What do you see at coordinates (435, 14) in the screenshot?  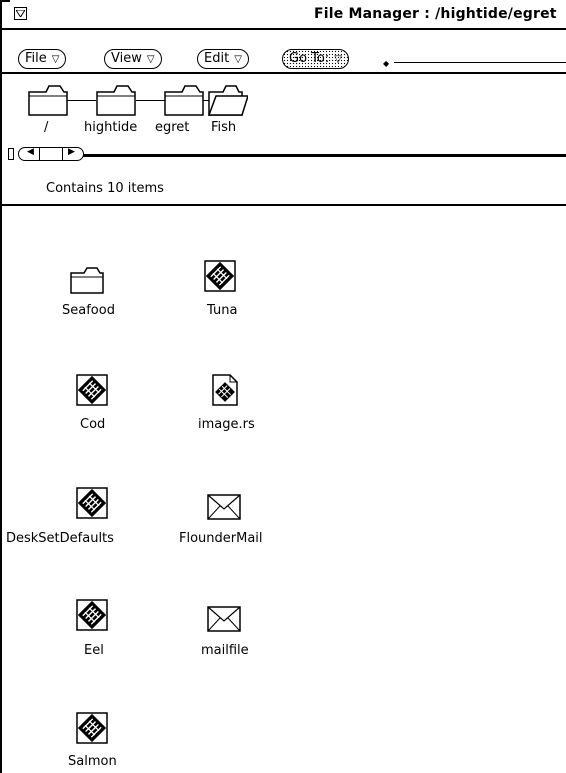 I see `window-title: File Manager : /hightide/egret` at bounding box center [435, 14].